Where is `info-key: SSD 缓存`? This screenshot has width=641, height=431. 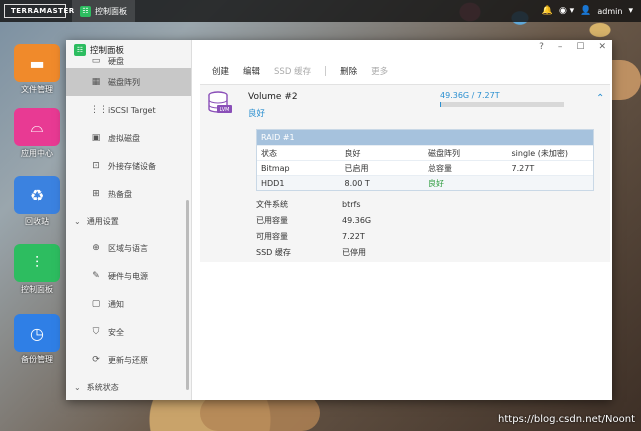
info-key: SSD 缓存 is located at coordinates (273, 252).